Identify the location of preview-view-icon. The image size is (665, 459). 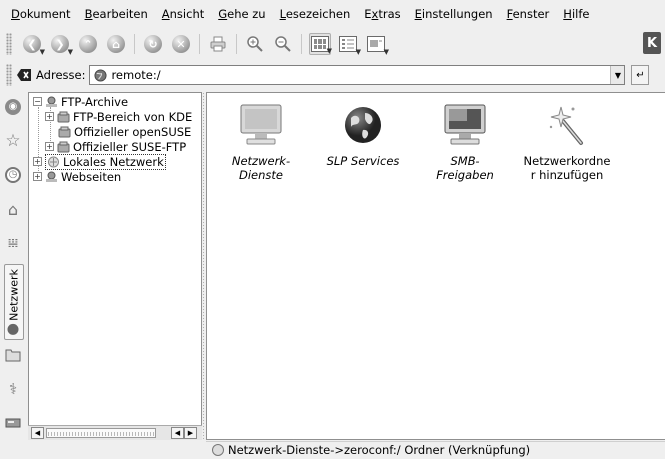
(376, 44).